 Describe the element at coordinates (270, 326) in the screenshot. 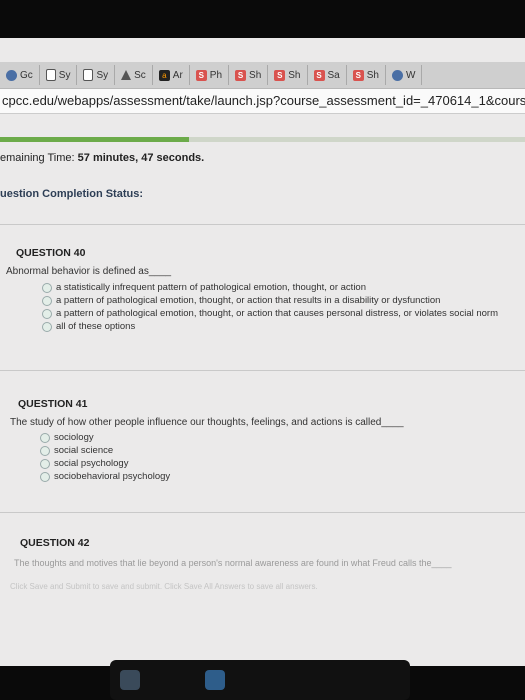

I see `answer-option: all of these options` at that location.